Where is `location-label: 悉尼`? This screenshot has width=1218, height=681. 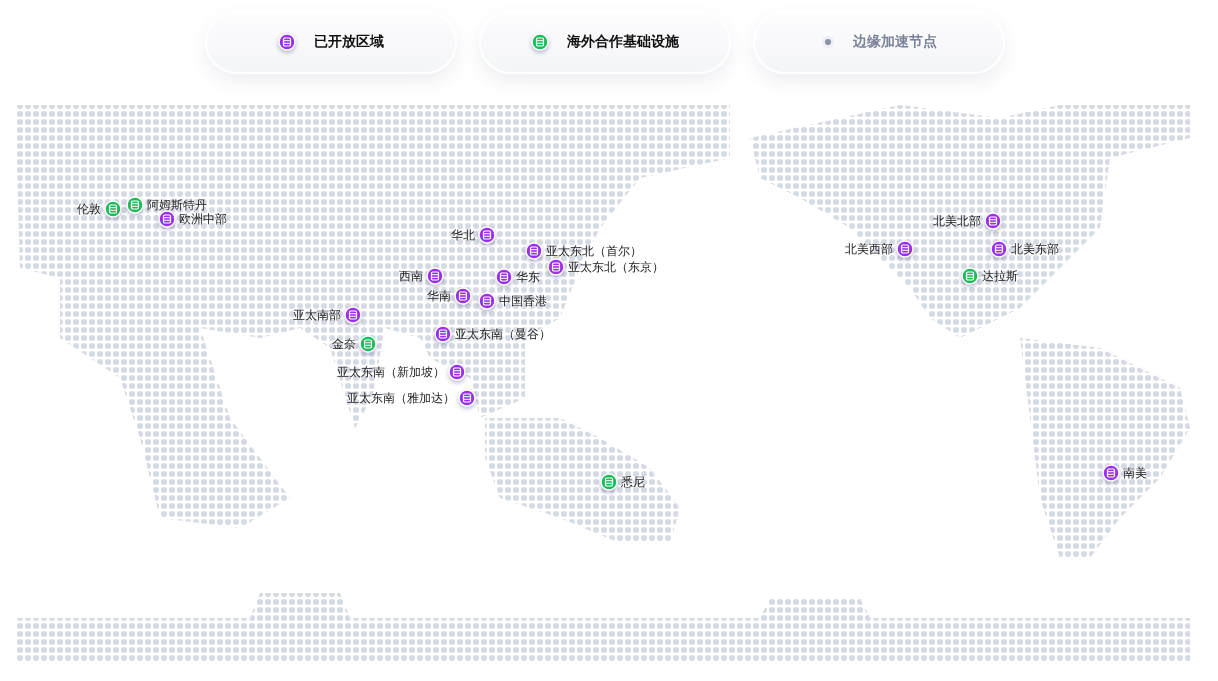
location-label: 悉尼 is located at coordinates (633, 482).